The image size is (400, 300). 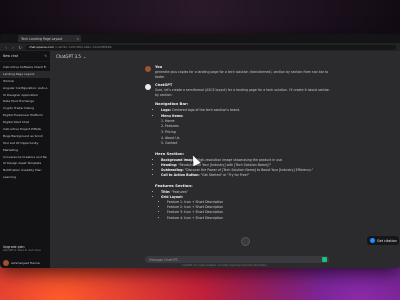 I want to click on back-arrow-icon: ‹, so click(x=6, y=47).